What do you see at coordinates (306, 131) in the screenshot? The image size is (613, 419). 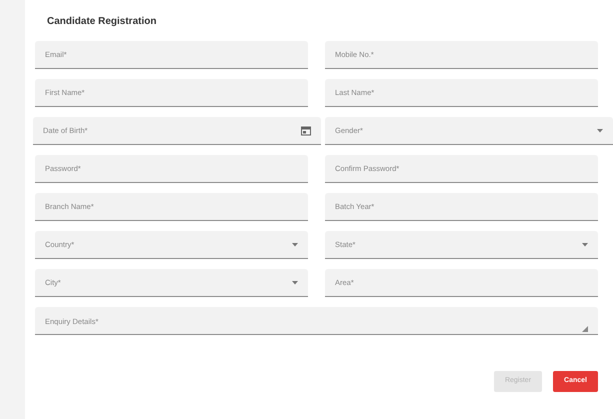 I see `calendar-icon` at bounding box center [306, 131].